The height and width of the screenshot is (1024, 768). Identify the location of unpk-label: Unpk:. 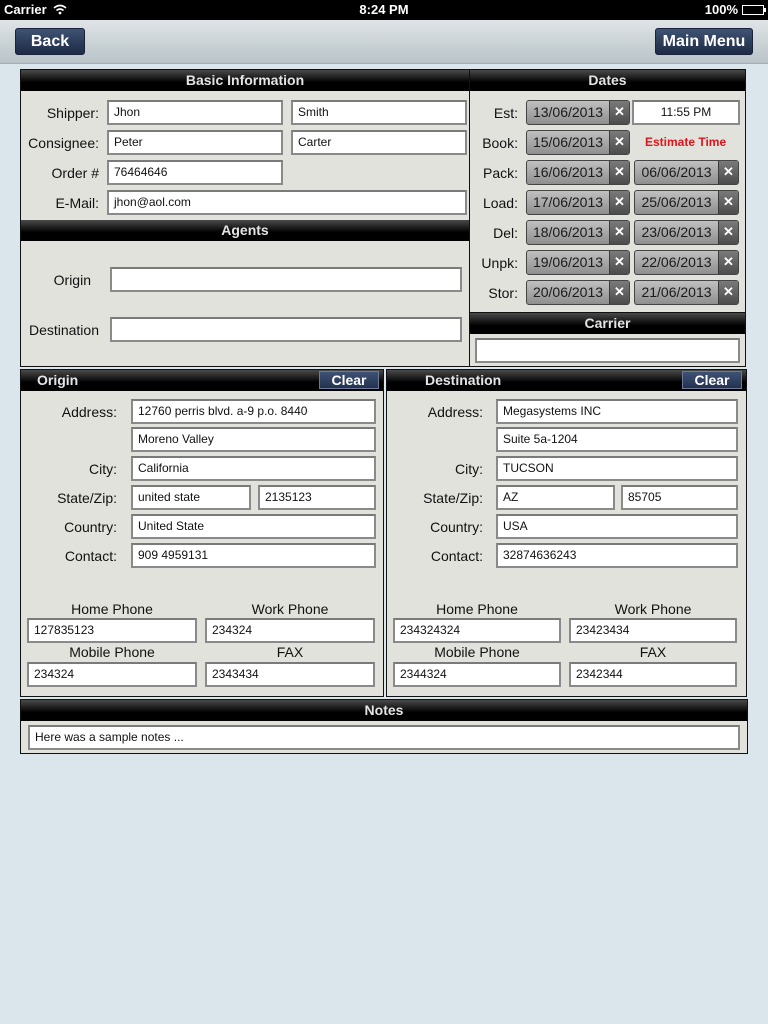
(499, 263).